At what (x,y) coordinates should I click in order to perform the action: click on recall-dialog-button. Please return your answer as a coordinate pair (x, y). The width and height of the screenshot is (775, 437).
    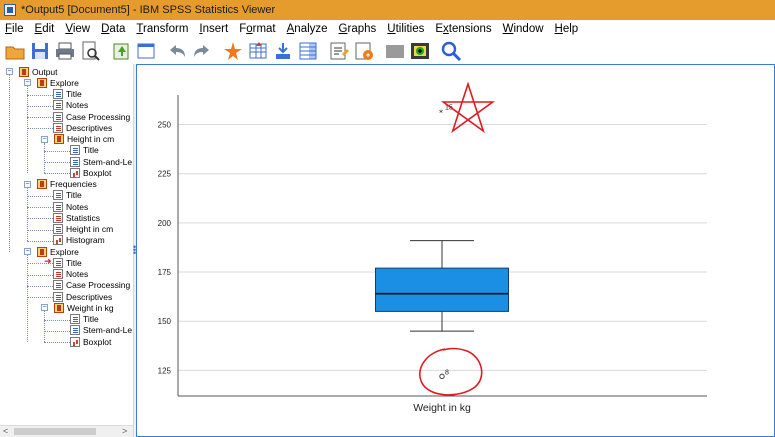
    Looking at the image, I should click on (146, 51).